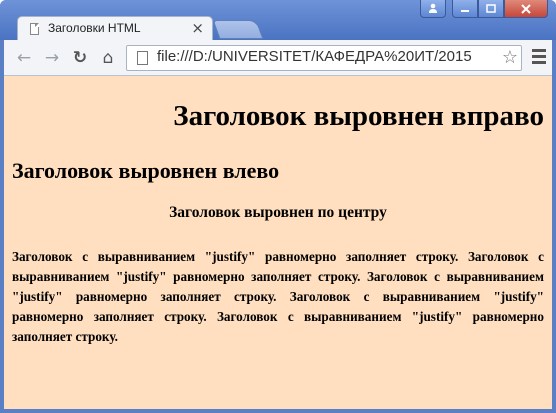  What do you see at coordinates (465, 9) in the screenshot?
I see `minimize-button` at bounding box center [465, 9].